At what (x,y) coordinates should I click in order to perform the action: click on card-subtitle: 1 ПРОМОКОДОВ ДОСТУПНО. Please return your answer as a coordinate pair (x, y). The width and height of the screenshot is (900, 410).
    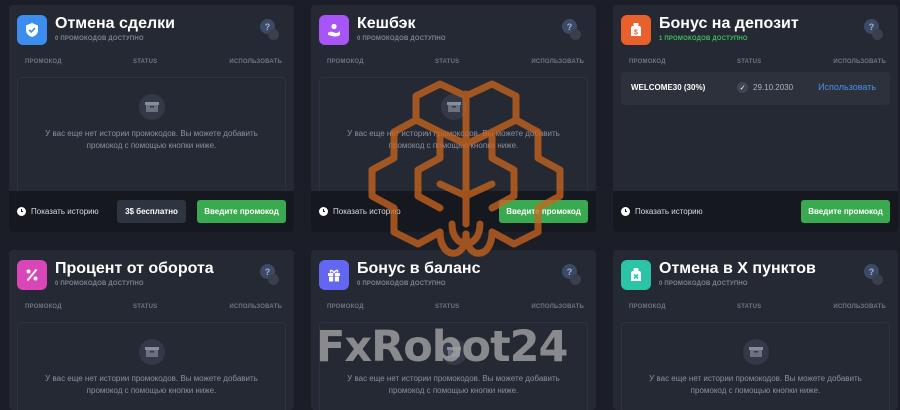
    Looking at the image, I should click on (703, 39).